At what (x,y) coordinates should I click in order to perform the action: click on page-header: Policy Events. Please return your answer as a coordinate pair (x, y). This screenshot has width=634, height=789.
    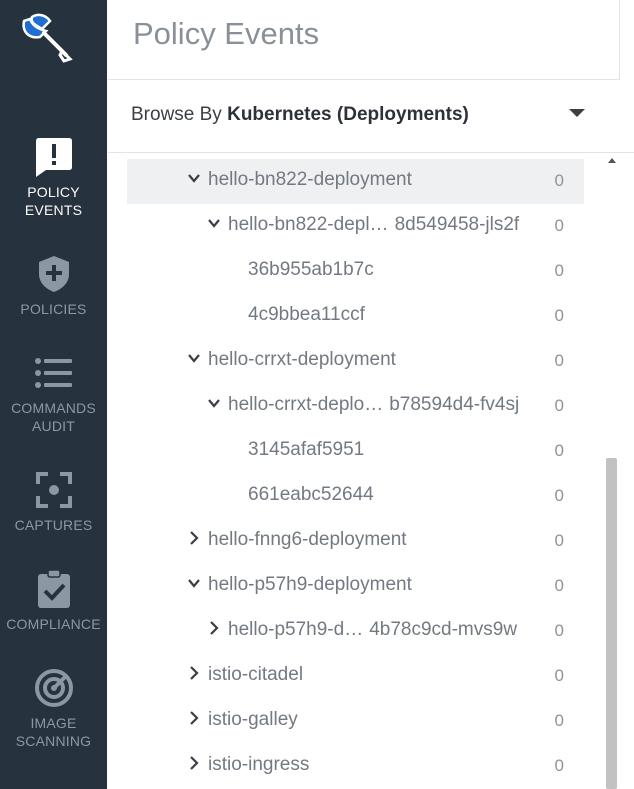
    Looking at the image, I should click on (364, 40).